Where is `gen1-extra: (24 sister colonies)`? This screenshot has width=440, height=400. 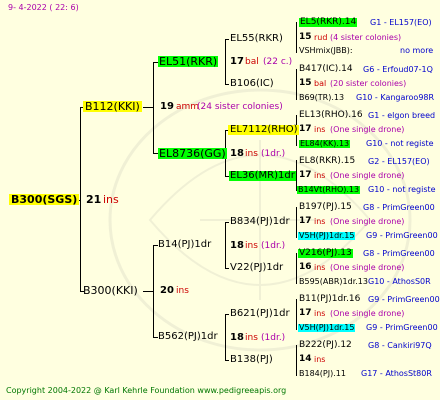
gen1-extra: (24 sister colonies) is located at coordinates (240, 107).